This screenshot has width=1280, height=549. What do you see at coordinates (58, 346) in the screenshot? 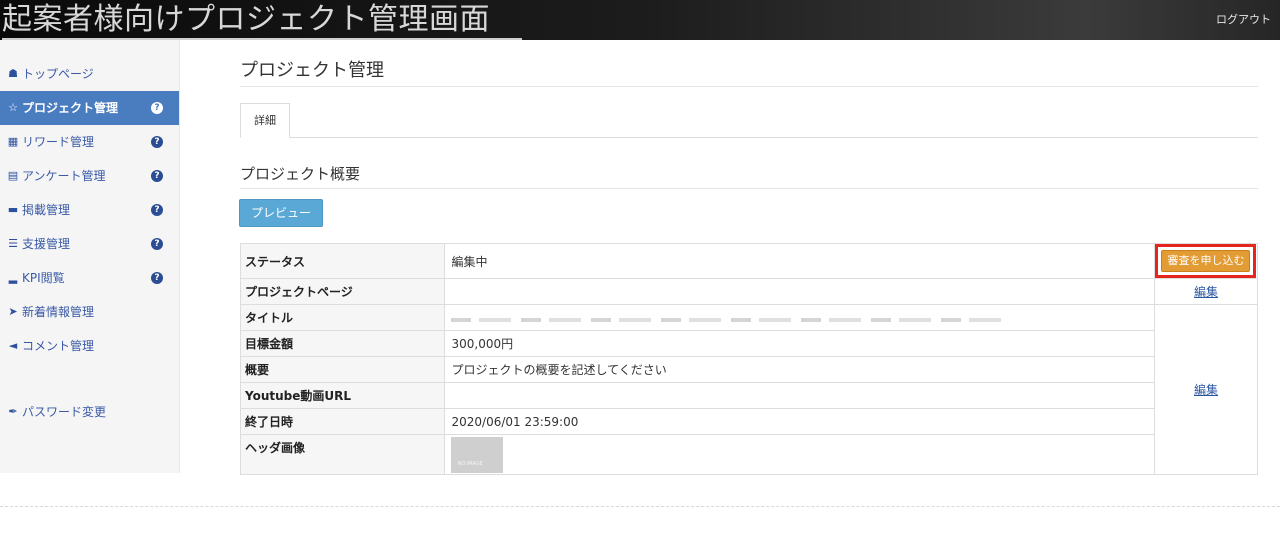
I see `sidebar-item-label: コメント管理` at bounding box center [58, 346].